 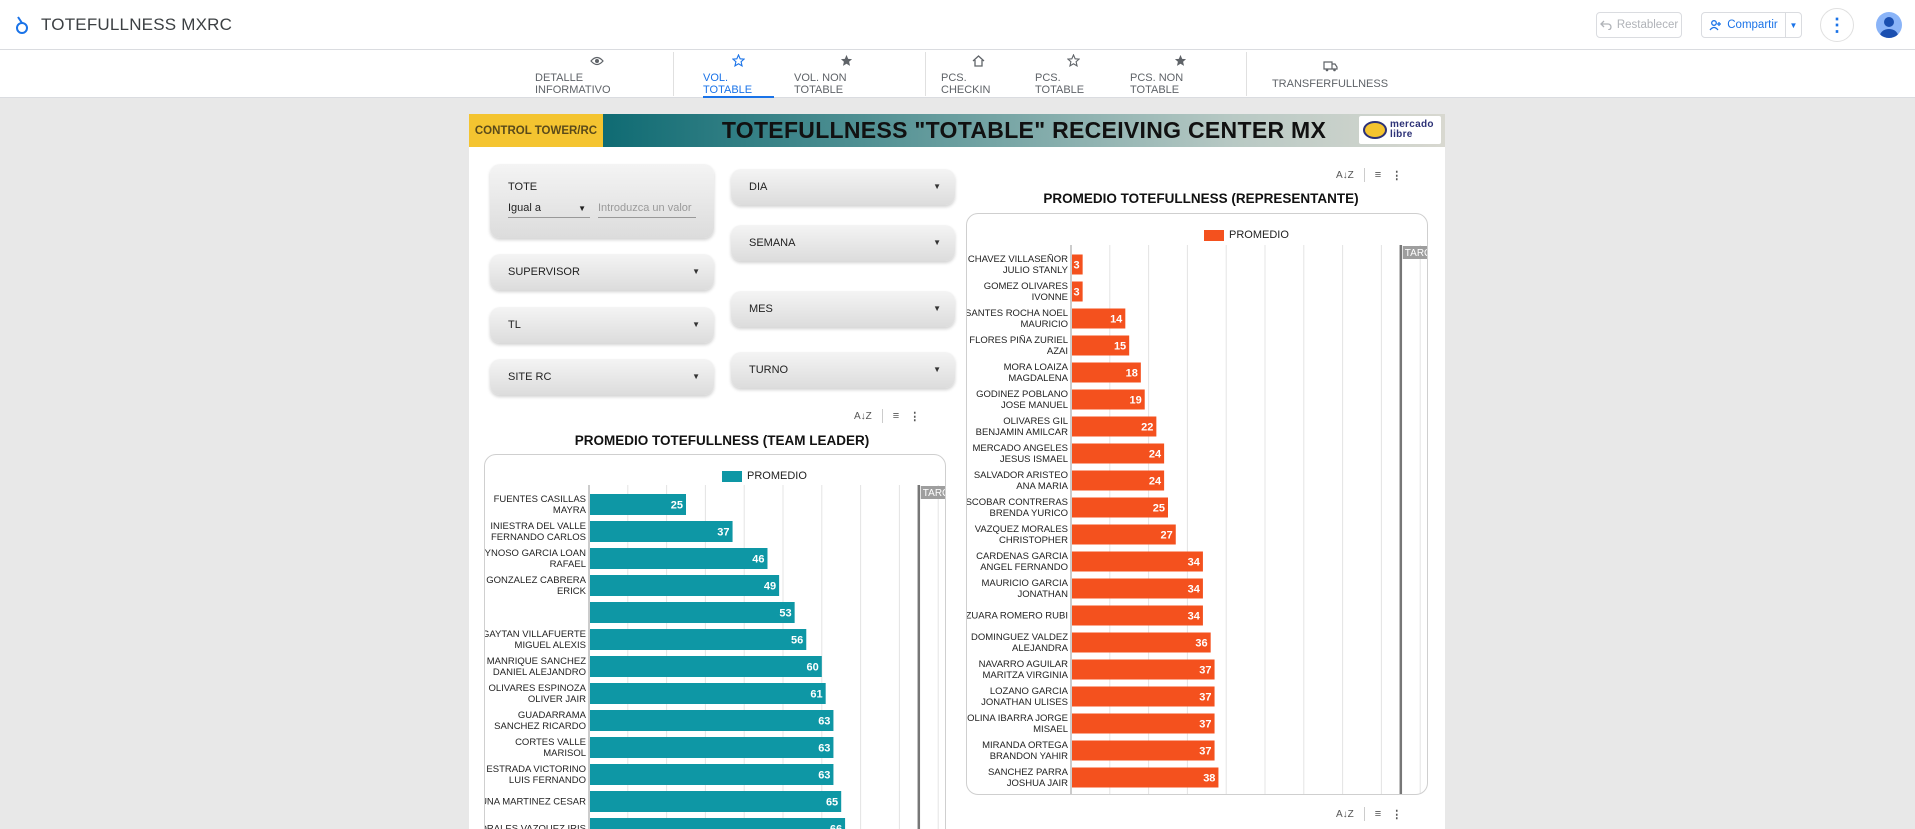 What do you see at coordinates (1330, 66) in the screenshot?
I see `truck-icon` at bounding box center [1330, 66].